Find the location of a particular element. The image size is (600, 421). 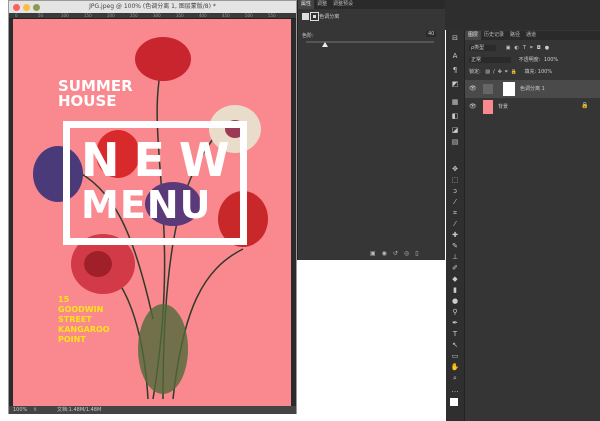

tab-channels: 通道 is located at coordinates (531, 35).